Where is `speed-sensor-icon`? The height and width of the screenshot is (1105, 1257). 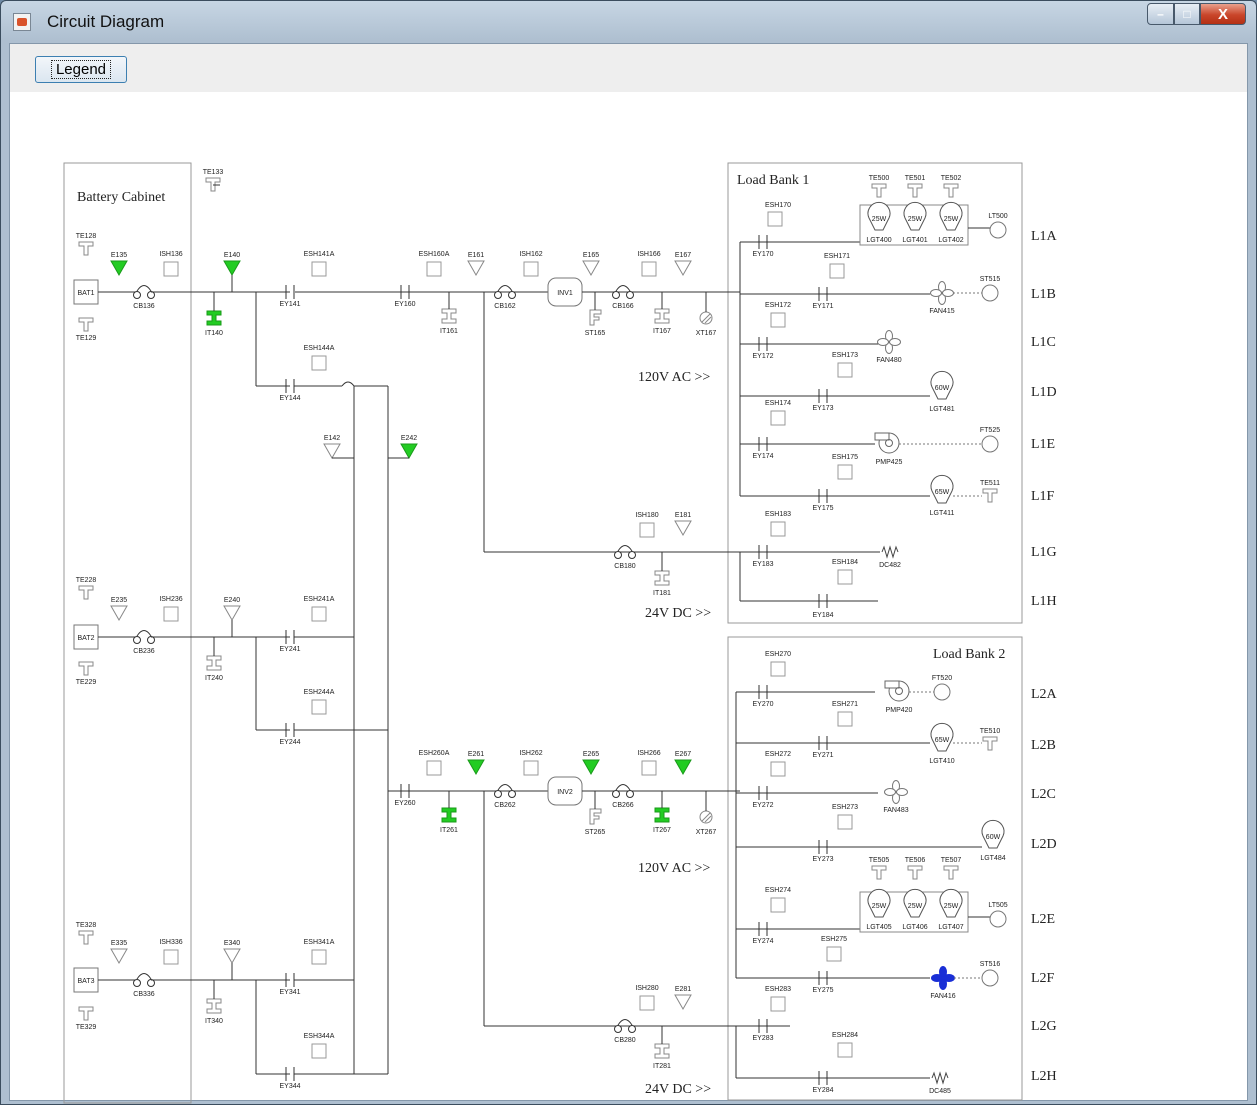 speed-sensor-icon is located at coordinates (595, 816).